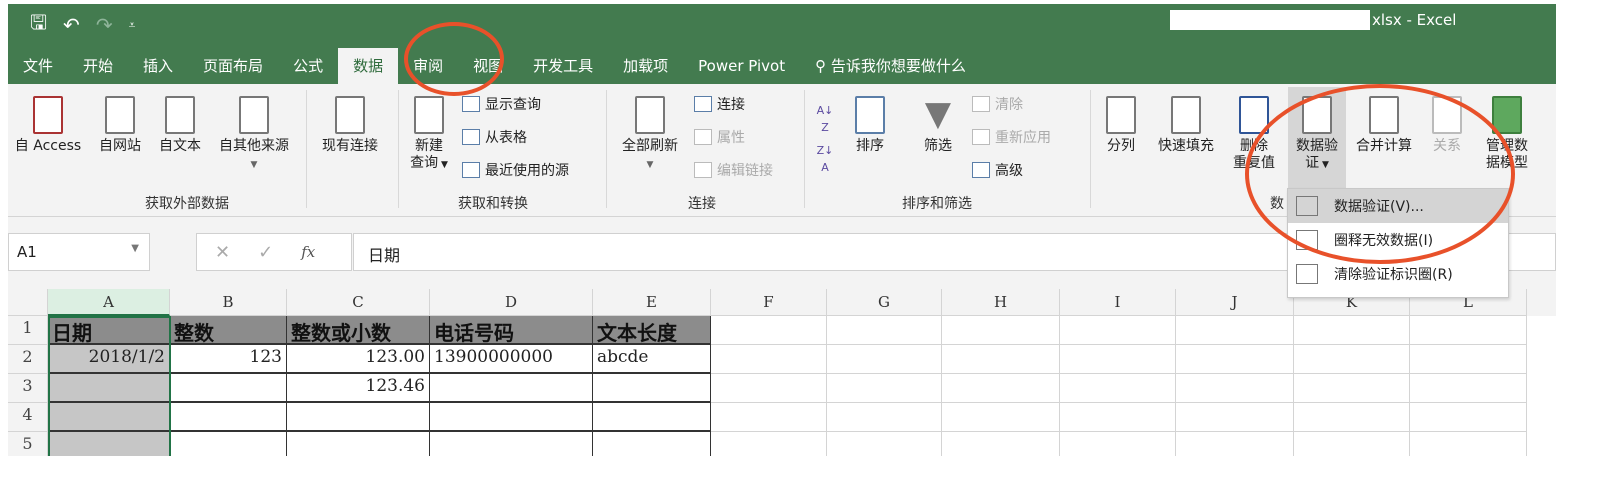  I want to click on redo-icon: ↷, so click(104, 25).